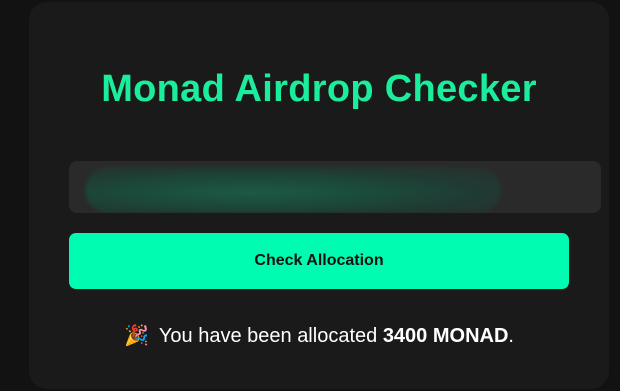 Image resolution: width=620 pixels, height=391 pixels. What do you see at coordinates (445, 336) in the screenshot?
I see `allocation-amount: 3400 MONAD` at bounding box center [445, 336].